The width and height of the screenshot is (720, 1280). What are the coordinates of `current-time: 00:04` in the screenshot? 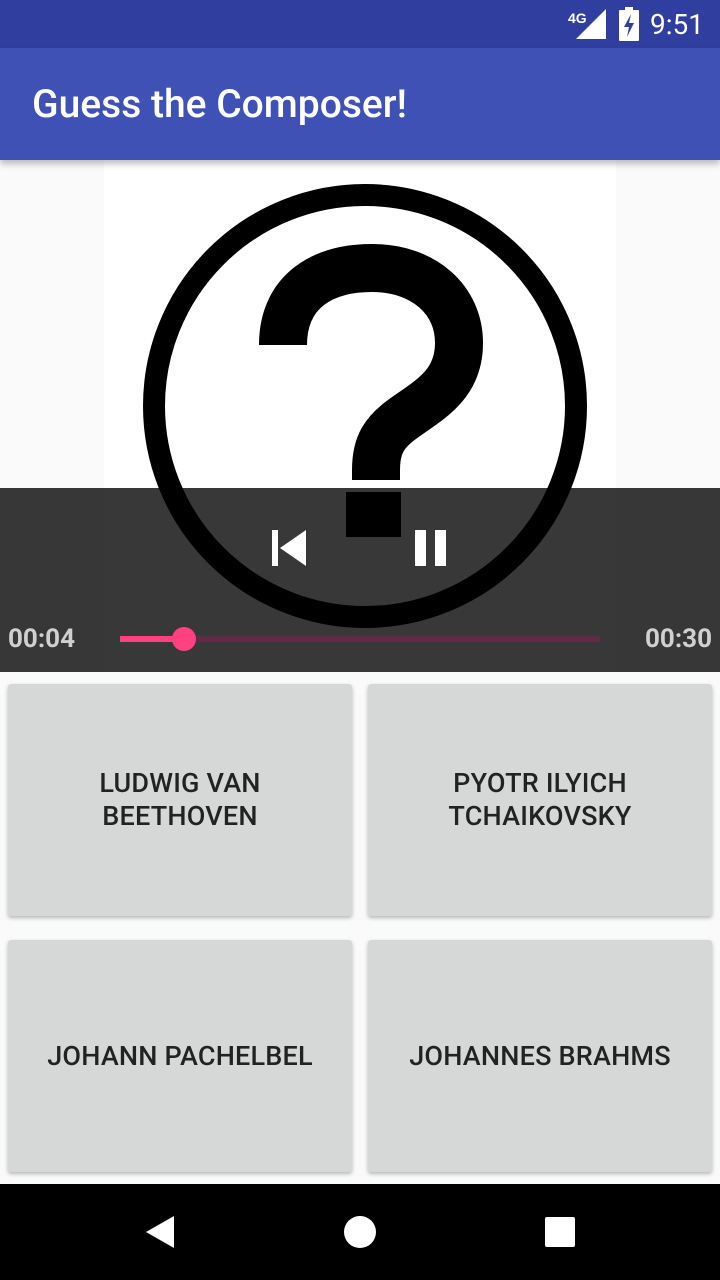 It's located at (41, 639).